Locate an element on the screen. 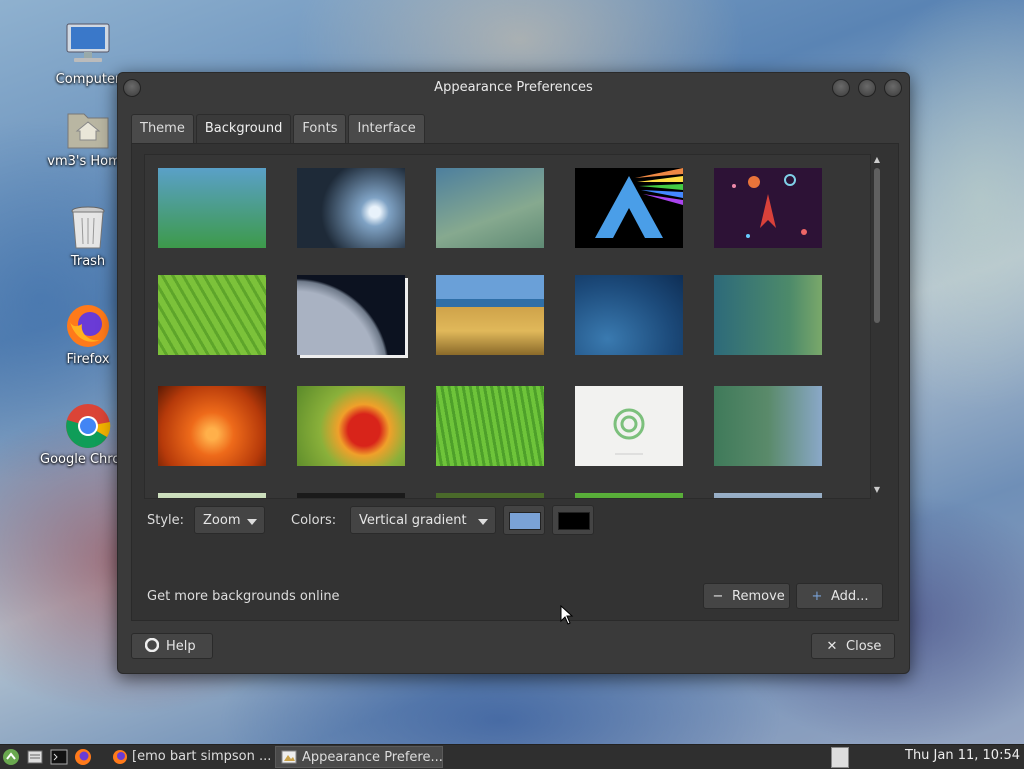 The image size is (1024, 769). style-label: Style: is located at coordinates (166, 520).